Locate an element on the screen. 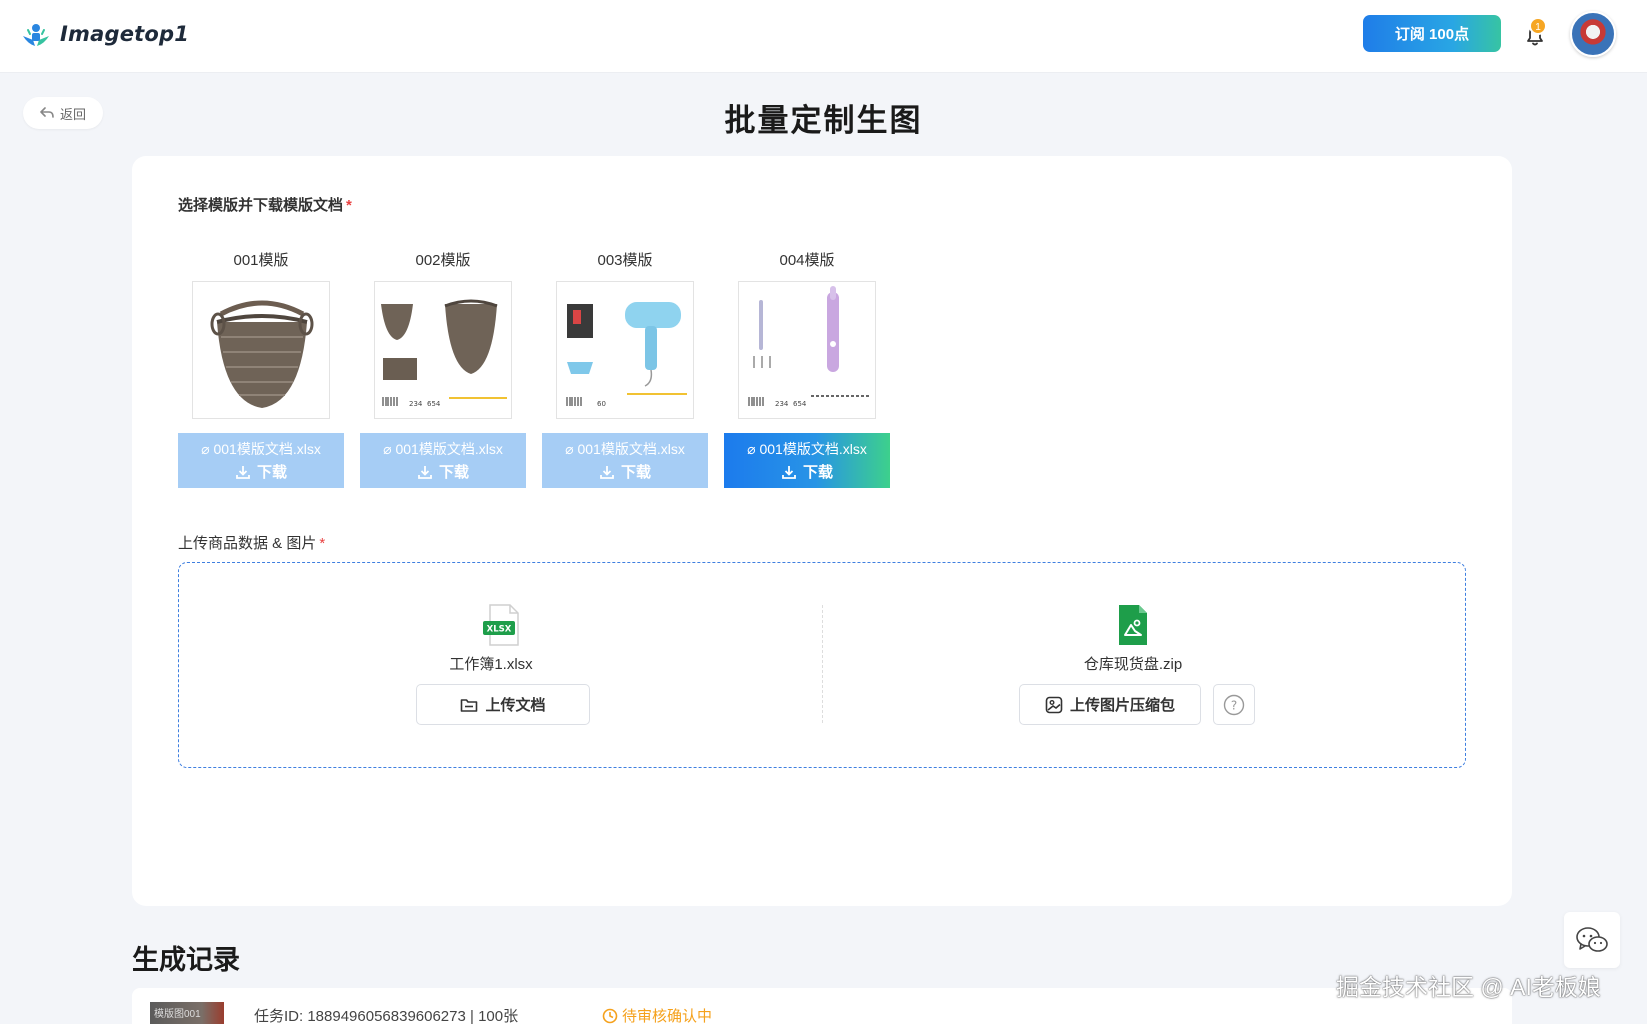 Image resolution: width=1647 pixels, height=1024 pixels. top-bar: Imagetop1 订阅 100点 1 is located at coordinates (823, 36).